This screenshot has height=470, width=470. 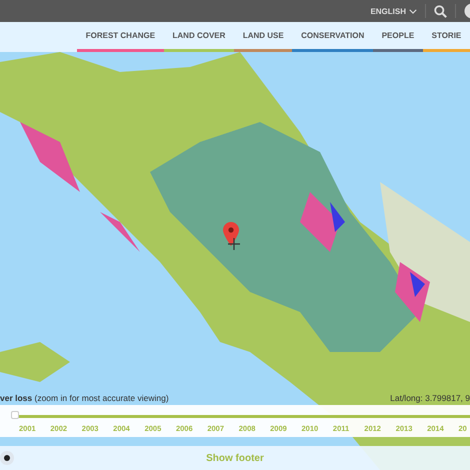 What do you see at coordinates (84, 398) in the screenshot?
I see `legend-text: ver loss (zoom in for most accurate viewing)` at bounding box center [84, 398].